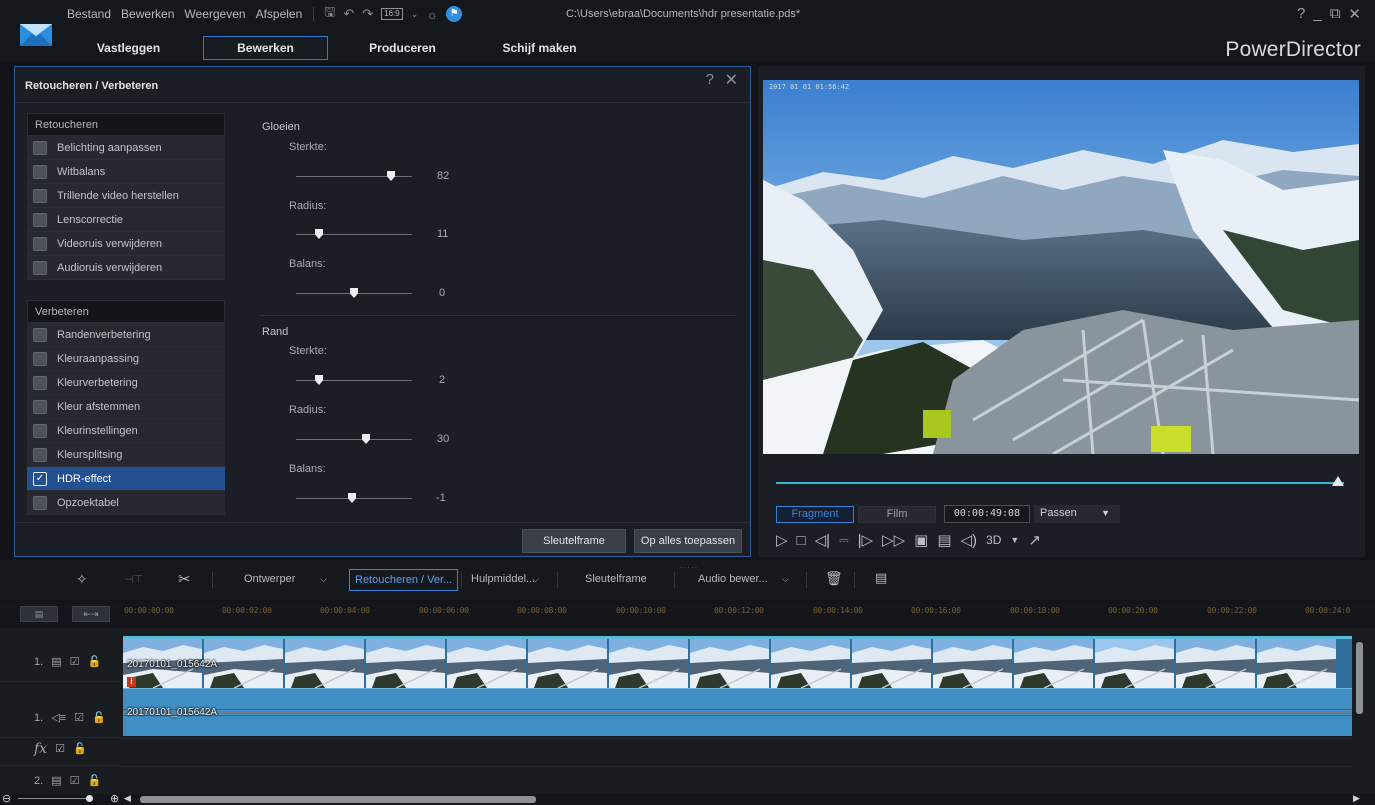 This screenshot has width=1375, height=805. I want to click on menu-view: Weergeven, so click(214, 14).